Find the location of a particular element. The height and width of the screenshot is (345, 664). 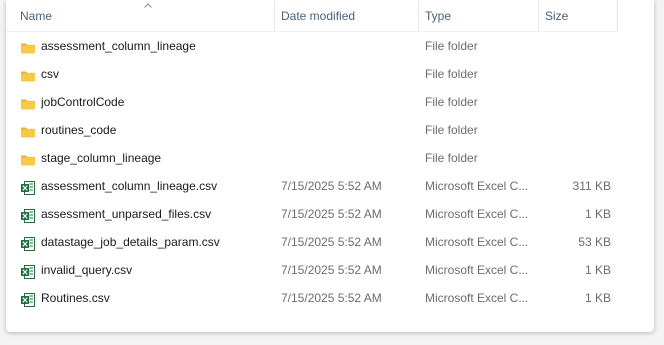

file-row: assessment_column_lineage File folder is located at coordinates (330, 46).